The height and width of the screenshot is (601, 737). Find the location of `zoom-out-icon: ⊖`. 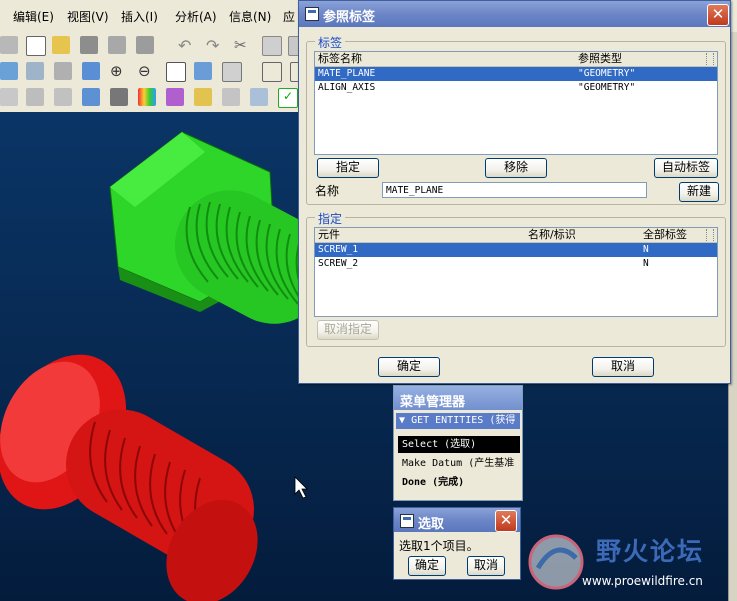

zoom-out-icon: ⊖ is located at coordinates (147, 71).